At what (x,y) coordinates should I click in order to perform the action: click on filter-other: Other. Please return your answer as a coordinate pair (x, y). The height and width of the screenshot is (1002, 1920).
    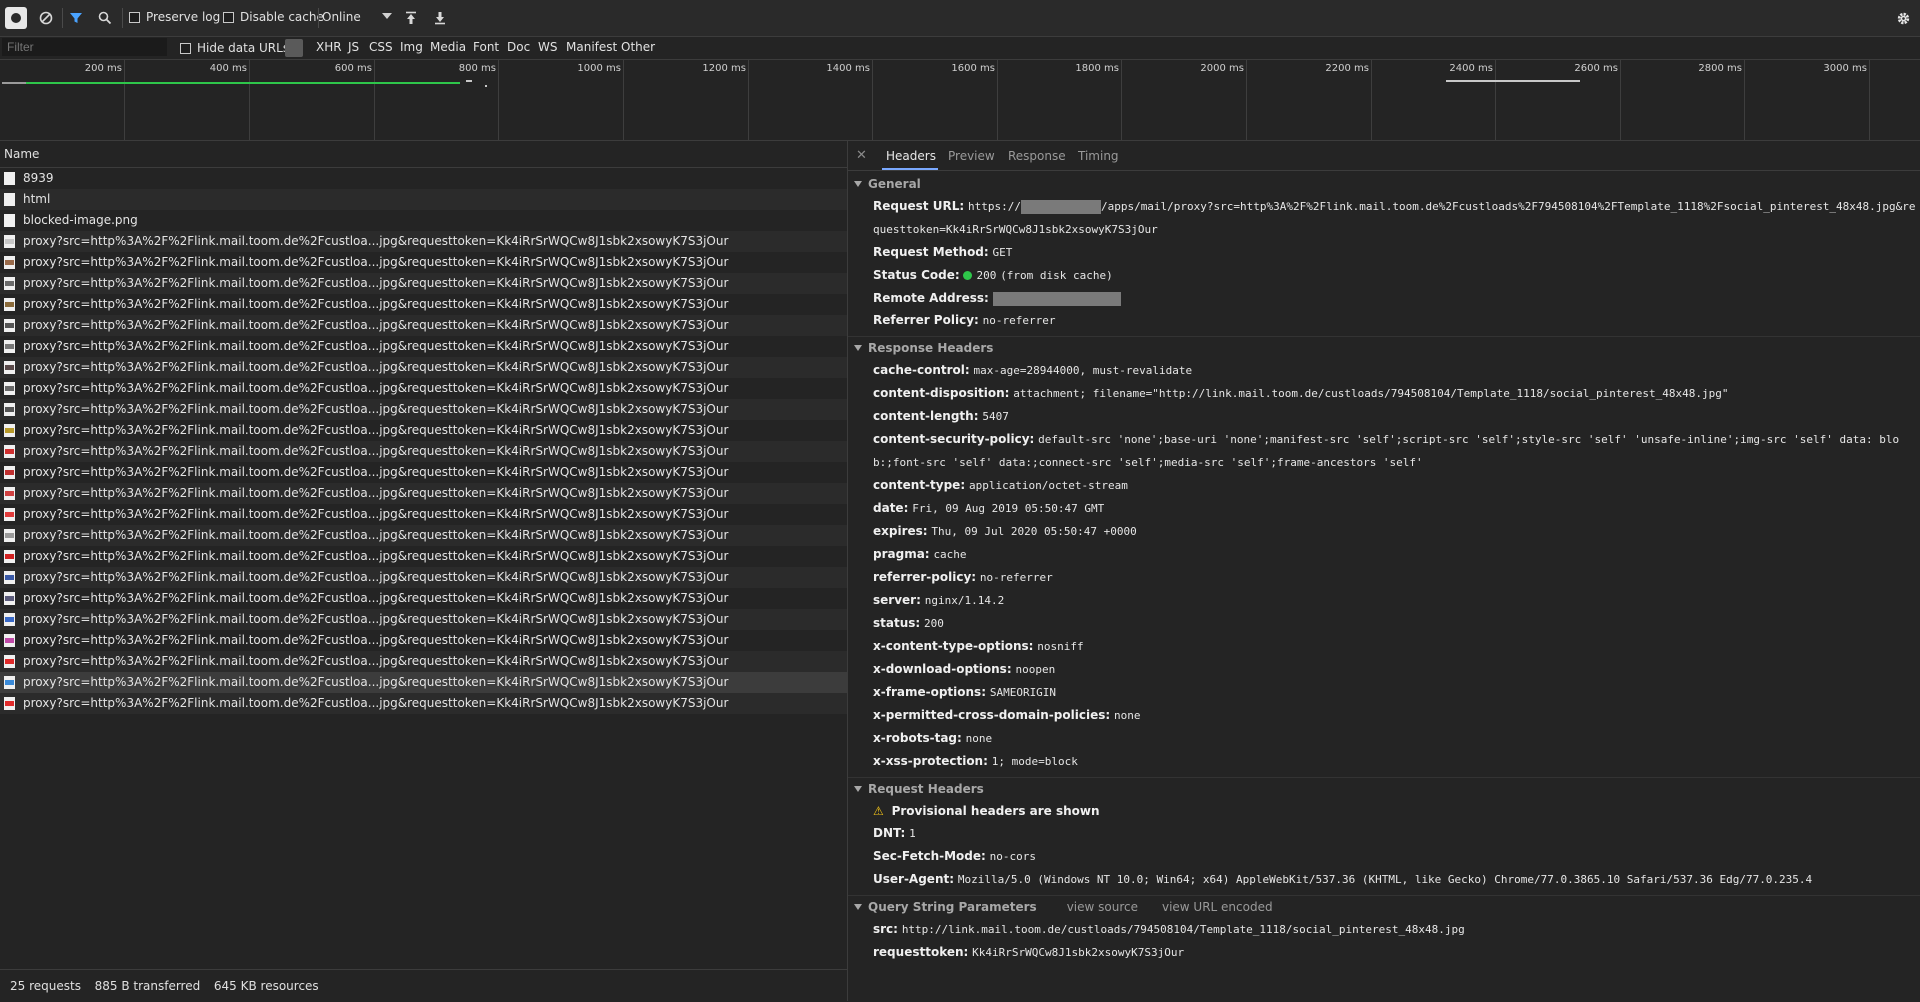
    Looking at the image, I should click on (638, 47).